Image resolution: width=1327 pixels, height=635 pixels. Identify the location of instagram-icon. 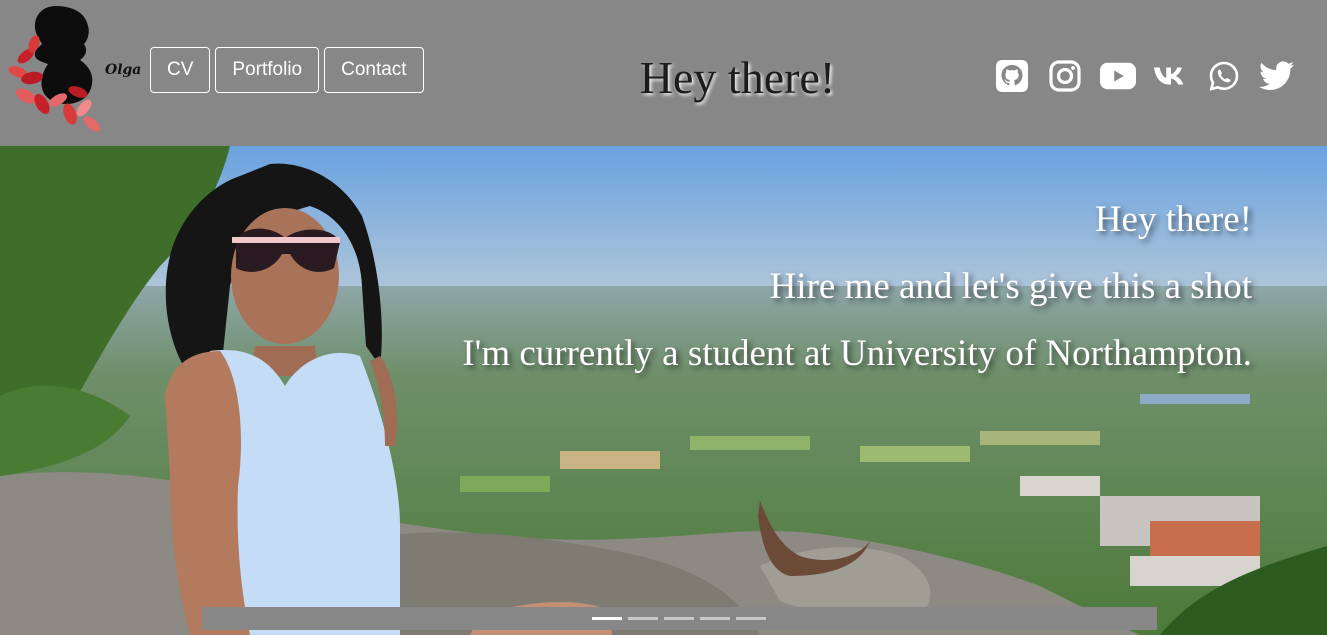
(1065, 76).